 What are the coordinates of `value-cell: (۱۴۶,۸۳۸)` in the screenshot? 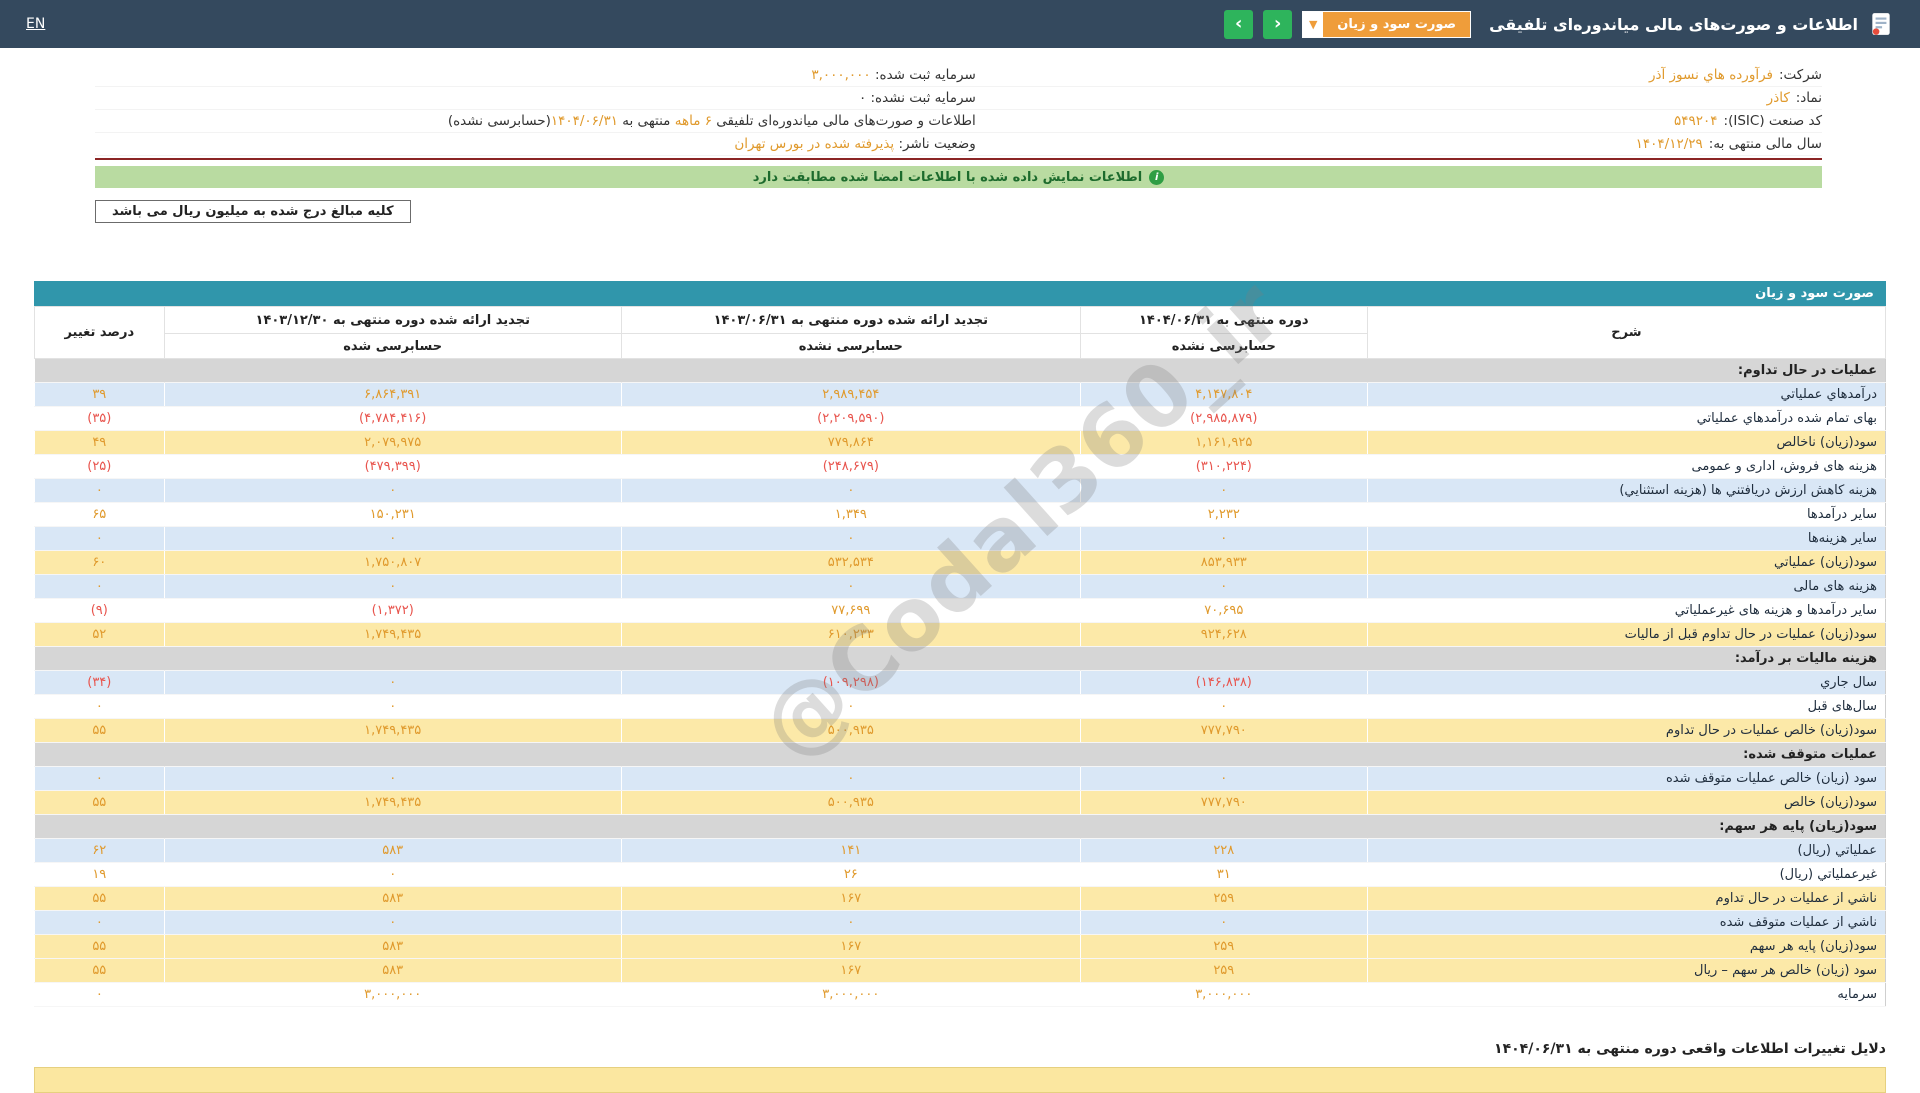 It's located at (1223, 682).